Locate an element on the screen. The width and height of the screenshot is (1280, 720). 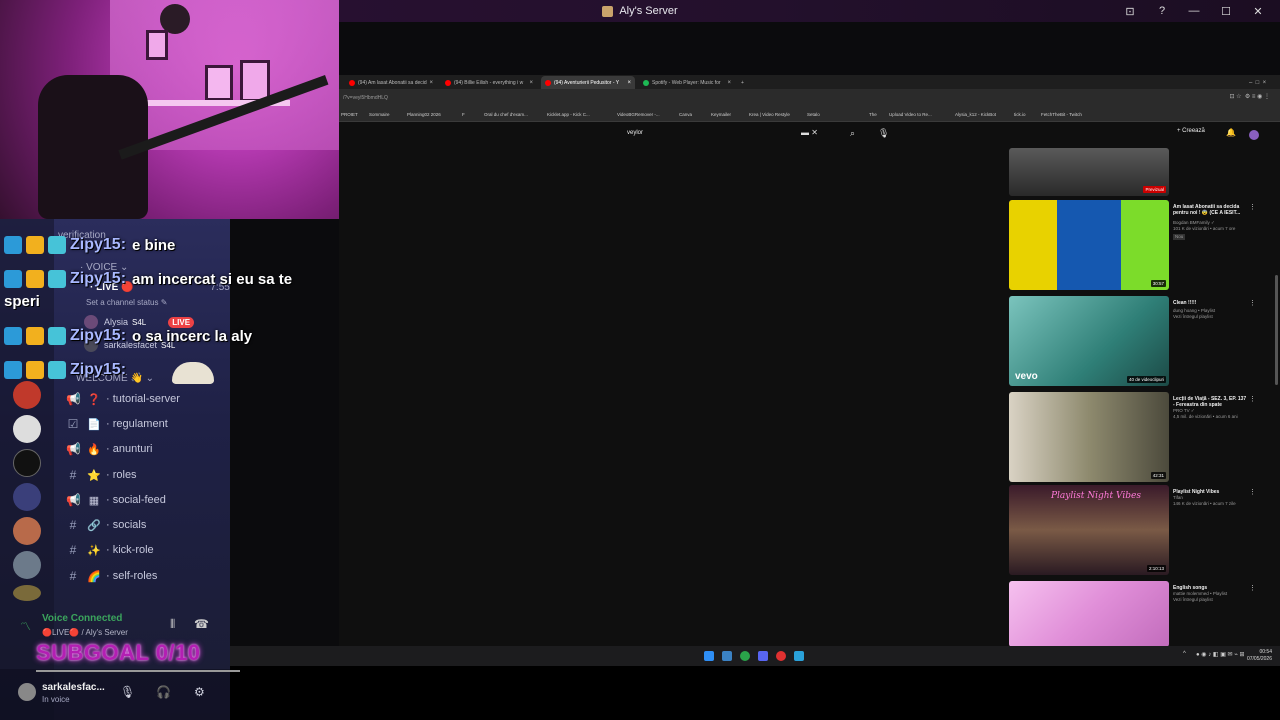
help-icon: ? is located at coordinates (1162, 11).